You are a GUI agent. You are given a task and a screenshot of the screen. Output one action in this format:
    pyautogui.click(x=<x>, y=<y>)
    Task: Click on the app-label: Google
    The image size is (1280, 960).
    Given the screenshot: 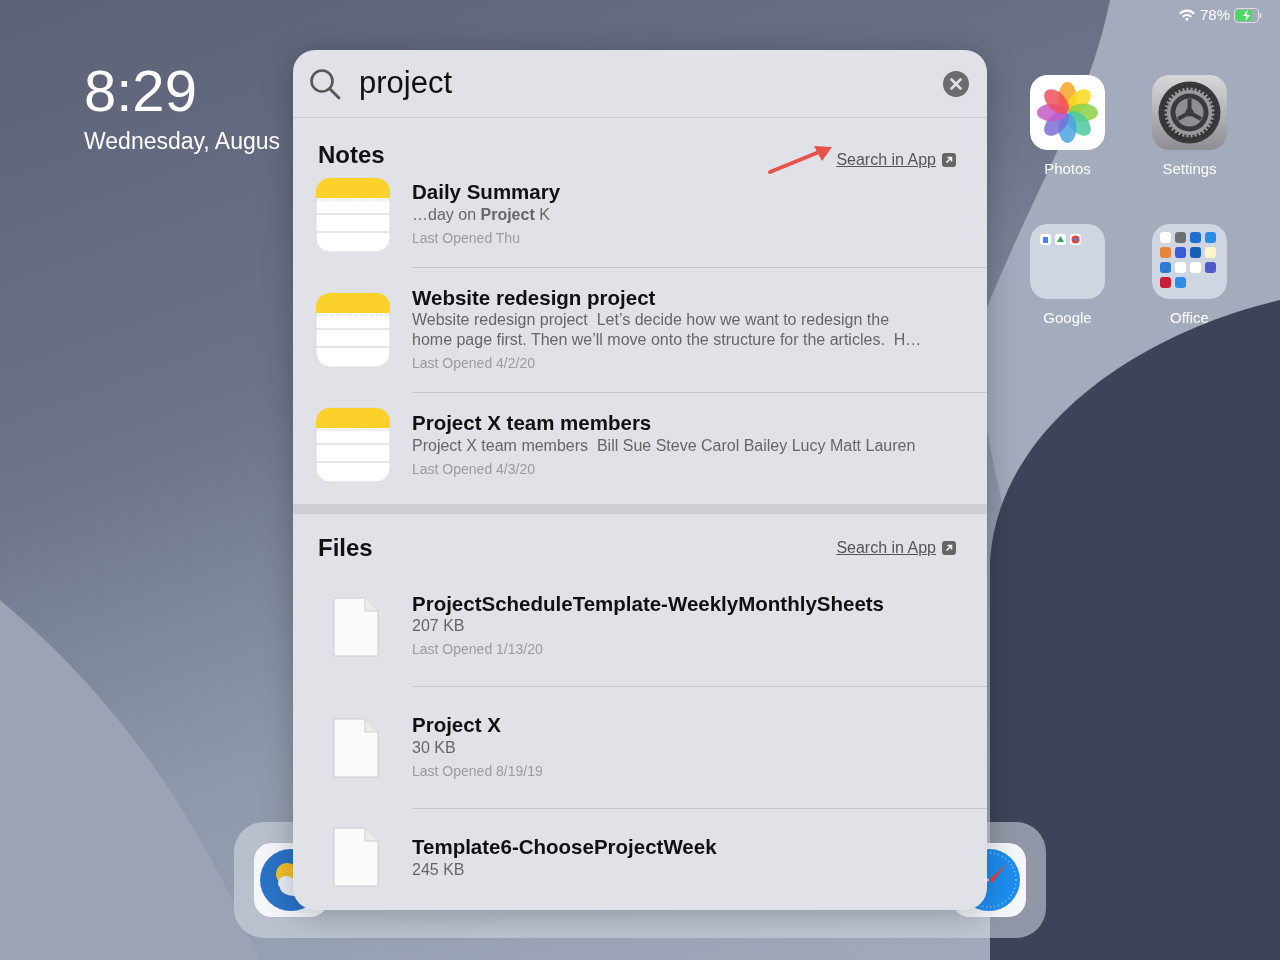 What is the action you would take?
    pyautogui.click(x=1067, y=318)
    